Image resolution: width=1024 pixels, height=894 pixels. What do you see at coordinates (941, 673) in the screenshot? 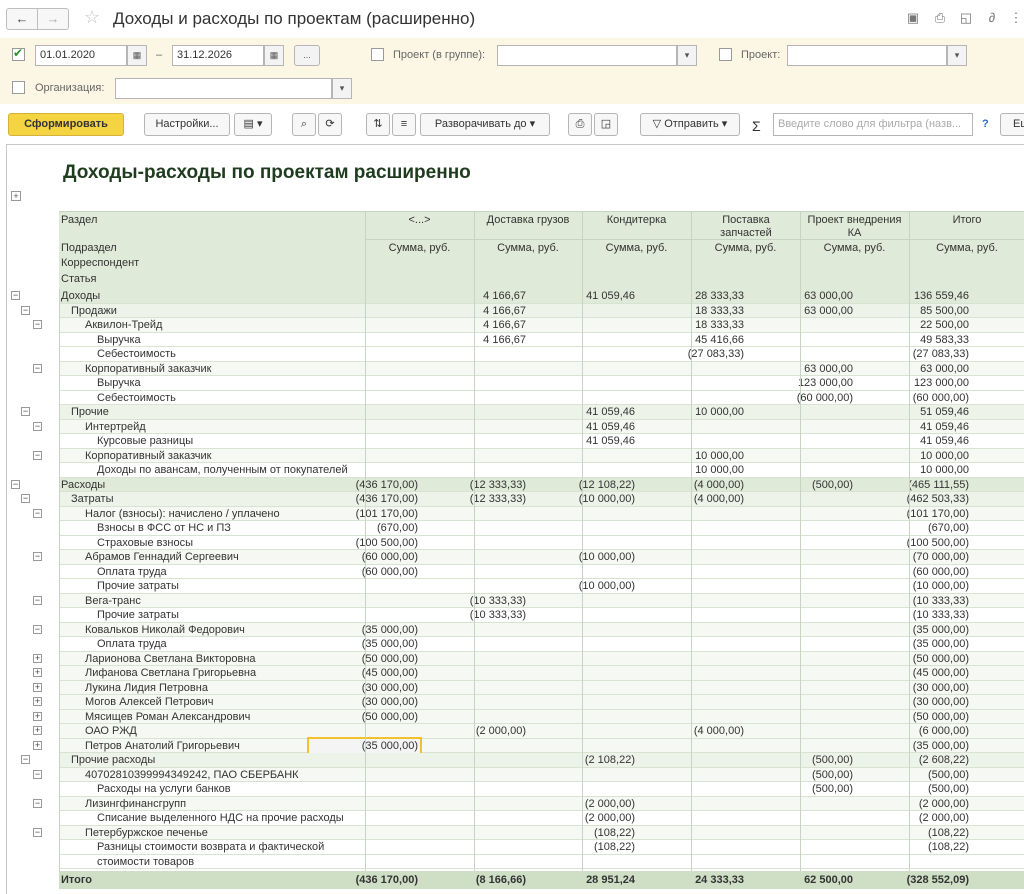
I see `row-value: (45 000,00)` at bounding box center [941, 673].